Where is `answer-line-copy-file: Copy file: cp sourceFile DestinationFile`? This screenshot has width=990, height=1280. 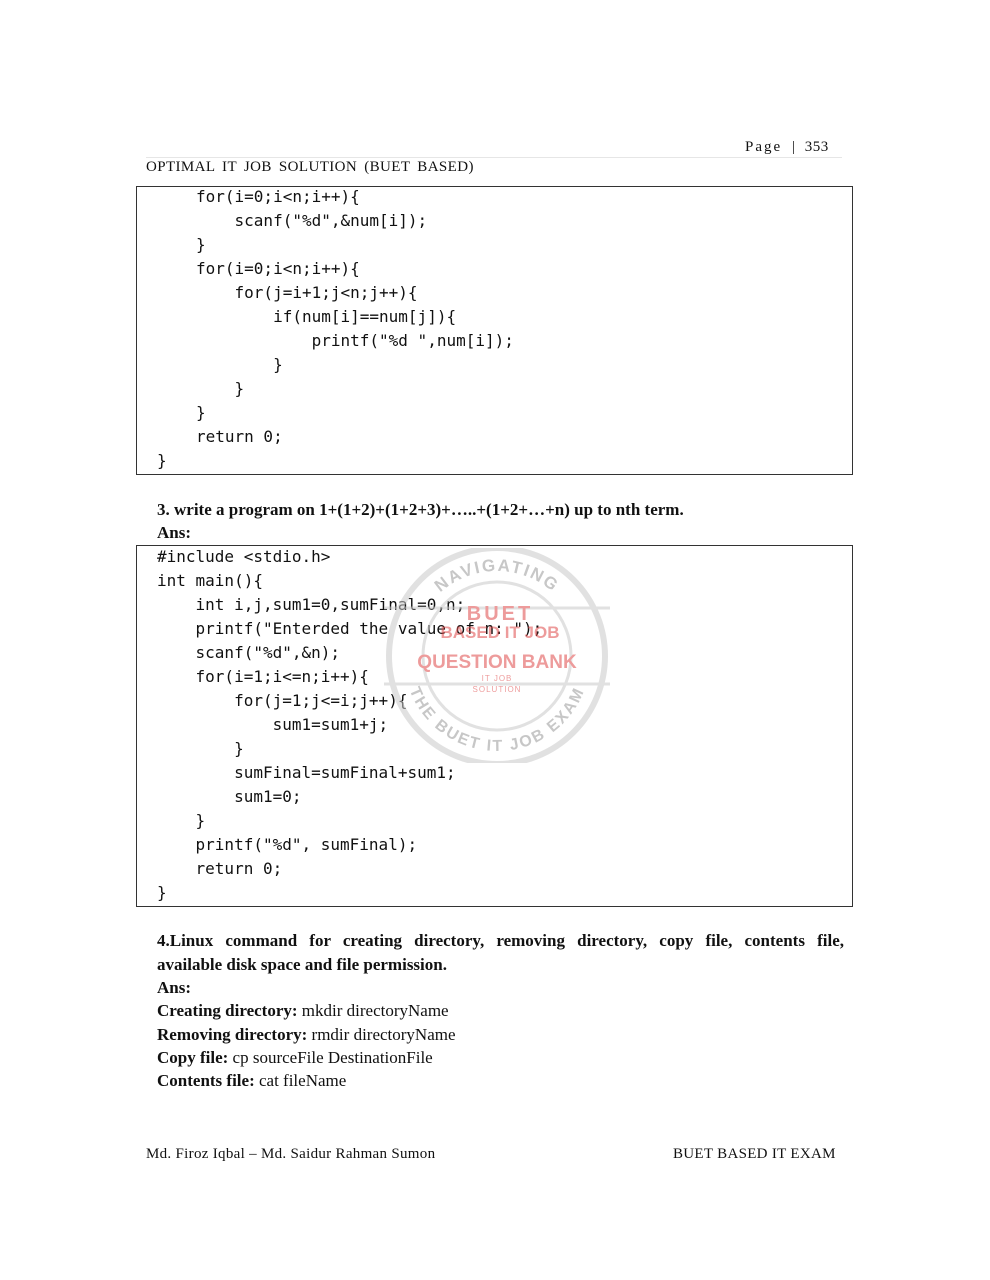 answer-line-copy-file: Copy file: cp sourceFile DestinationFile is located at coordinates (295, 1058).